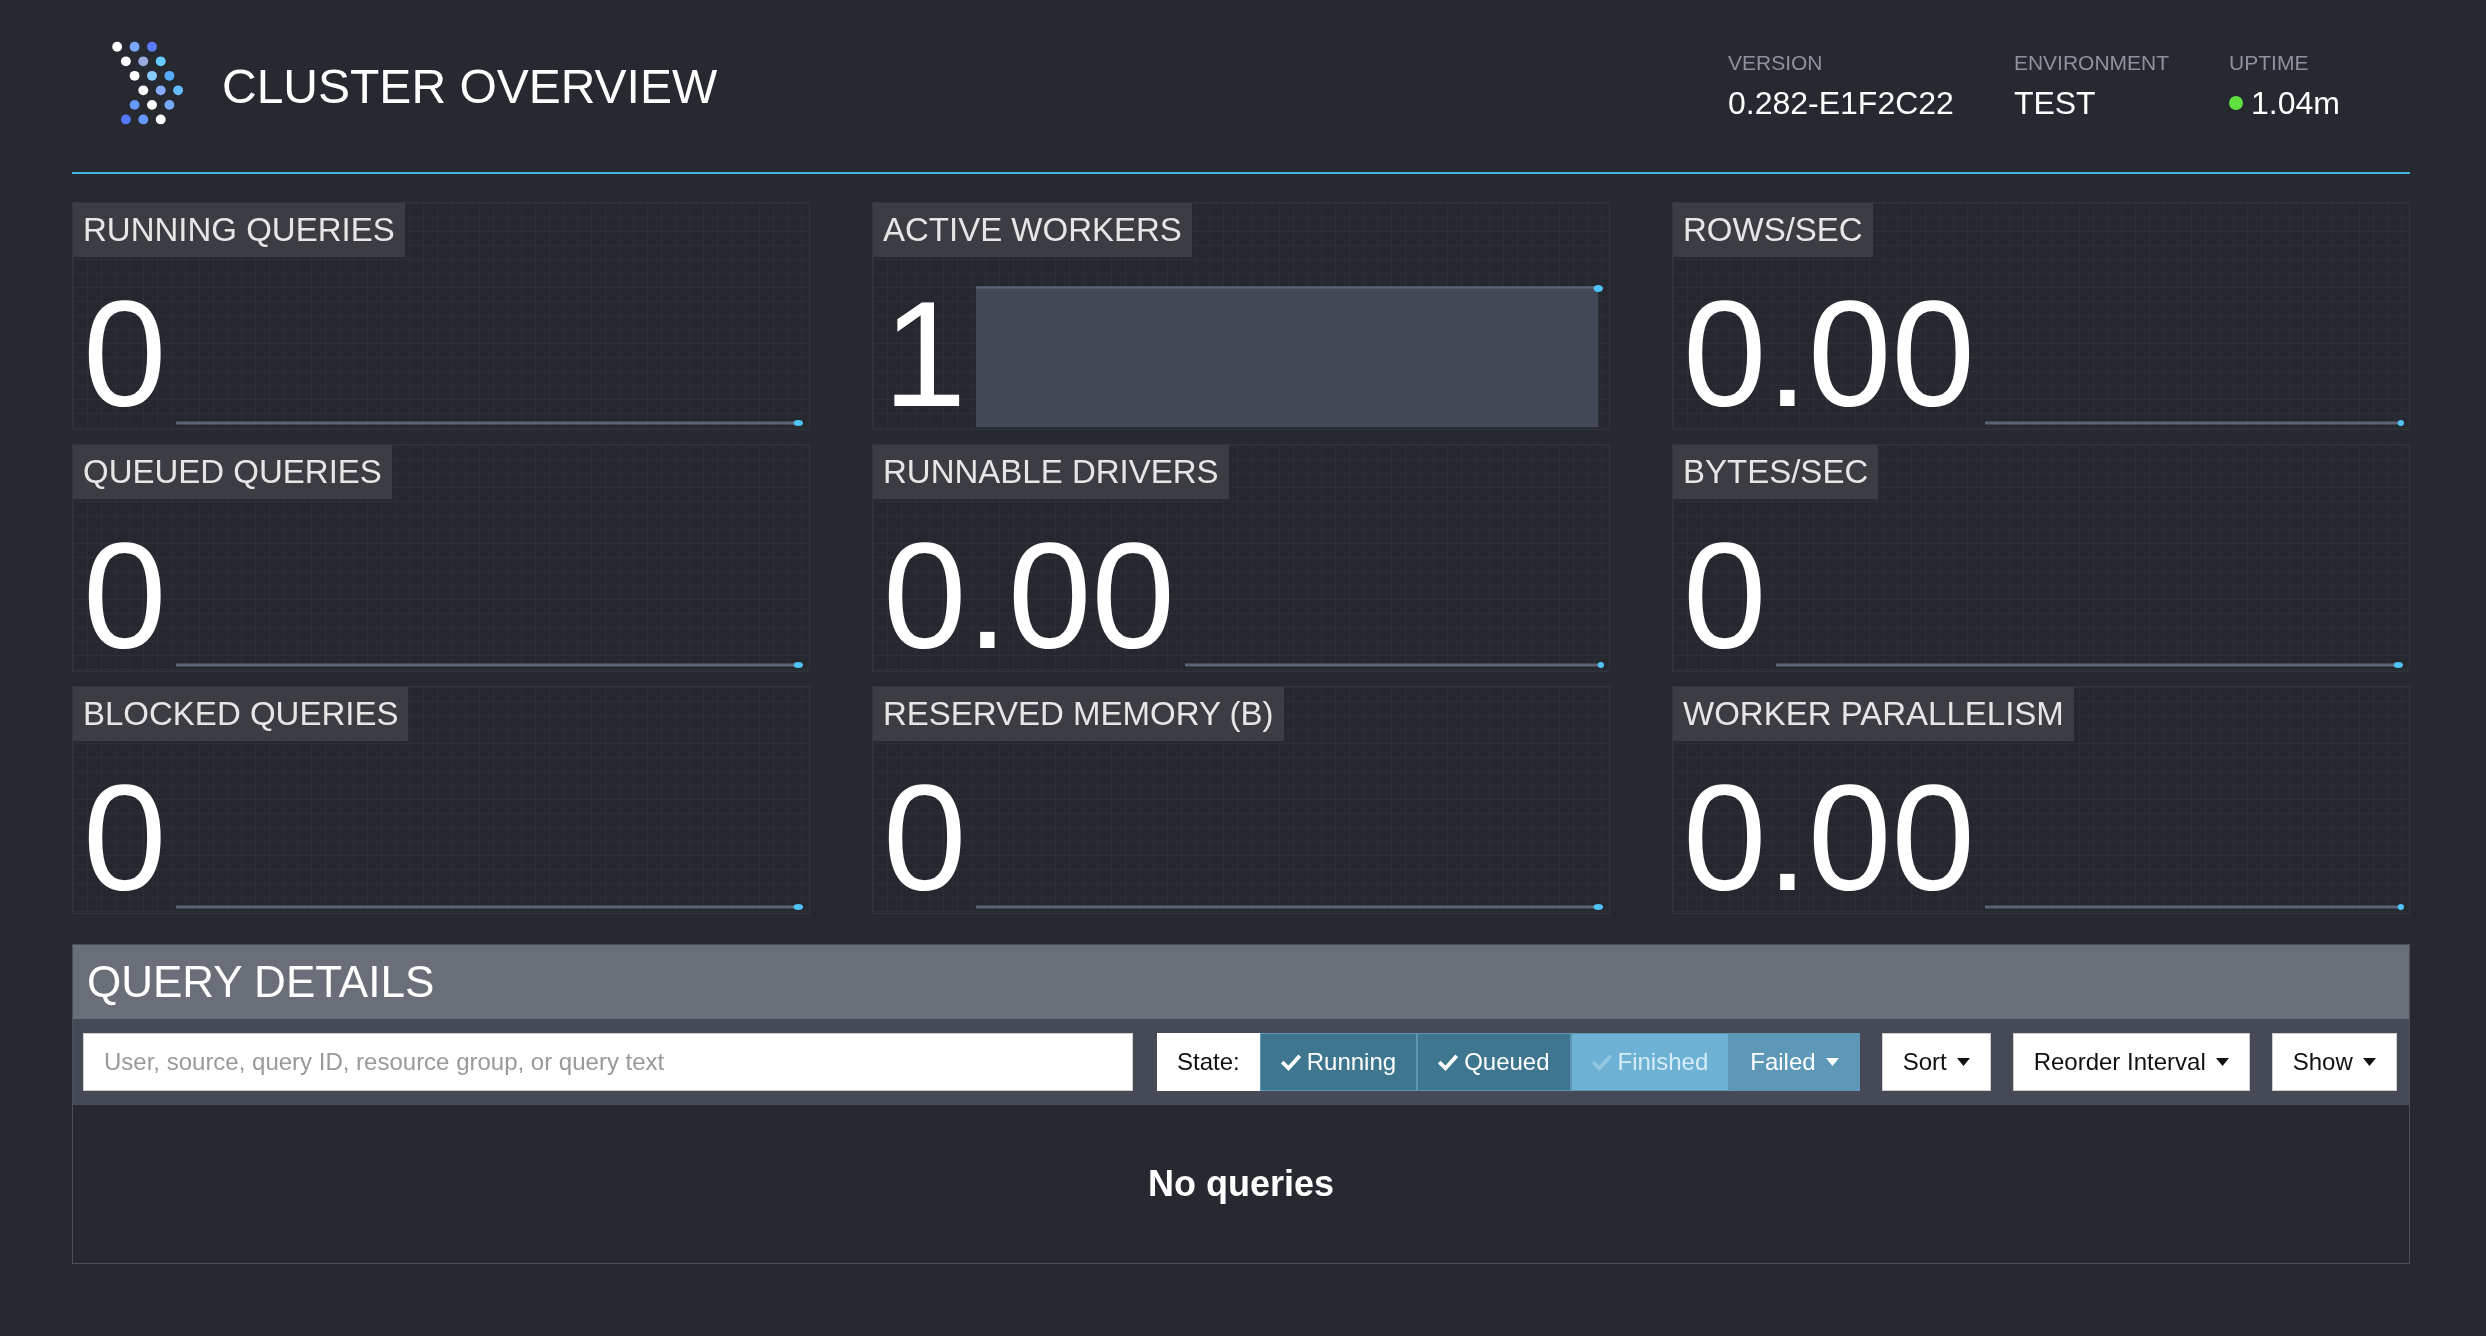 The width and height of the screenshot is (2486, 1336). I want to click on metric-label: RUNNING QUERIES, so click(239, 230).